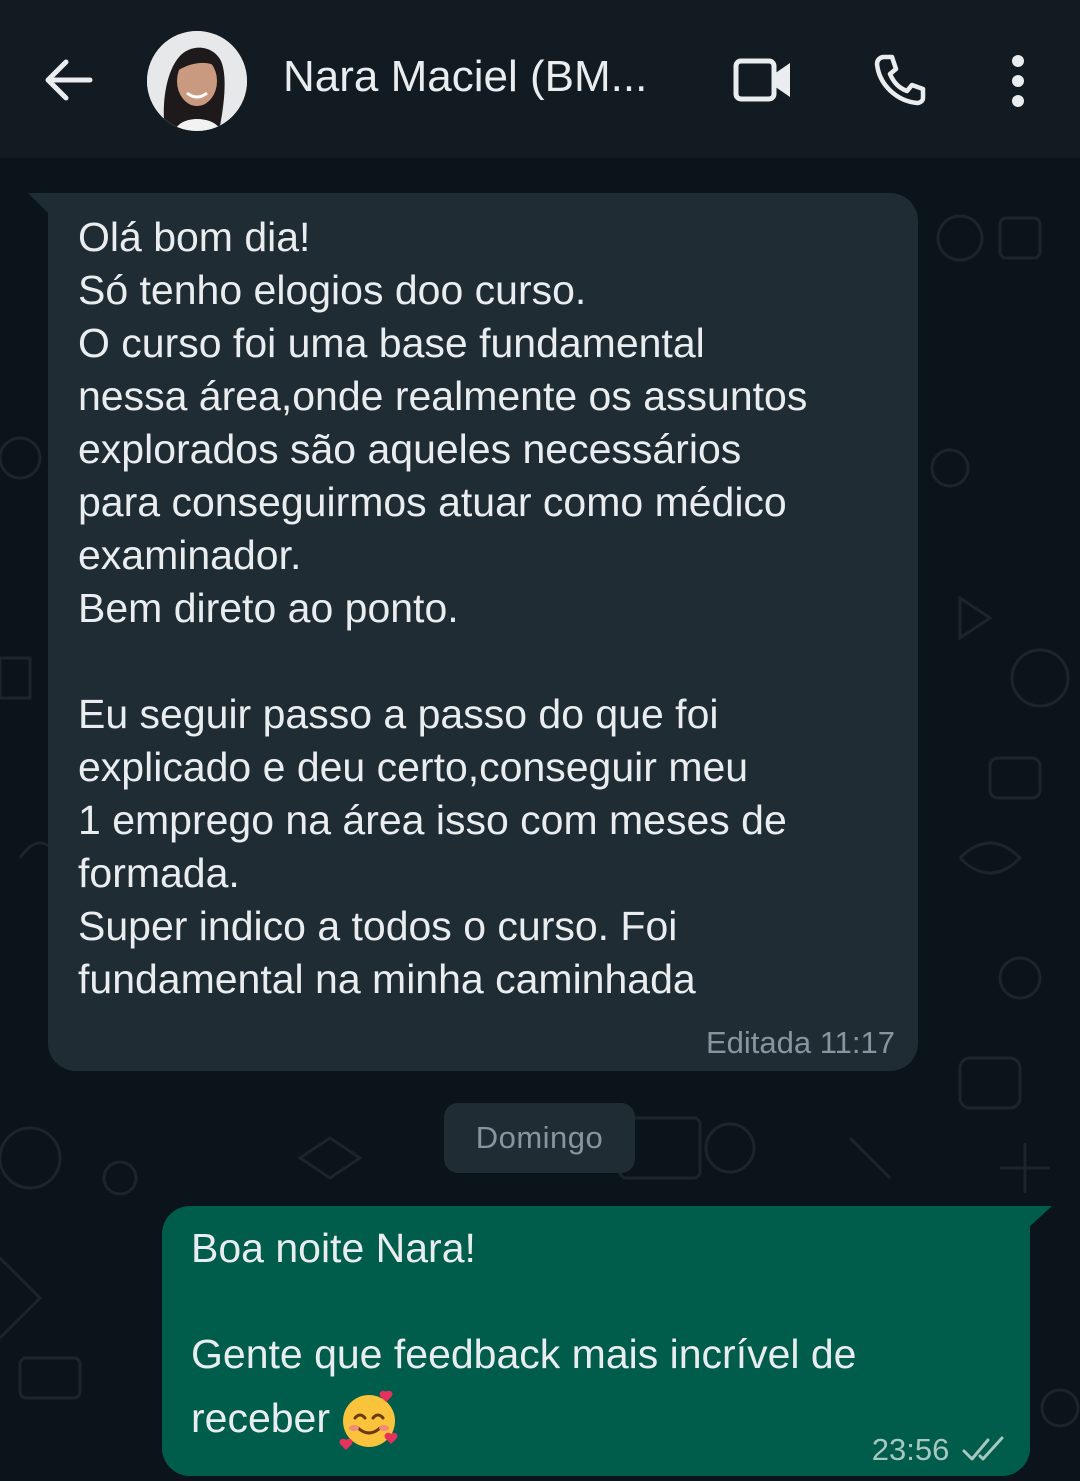  Describe the element at coordinates (197, 81) in the screenshot. I see `avatar` at that location.